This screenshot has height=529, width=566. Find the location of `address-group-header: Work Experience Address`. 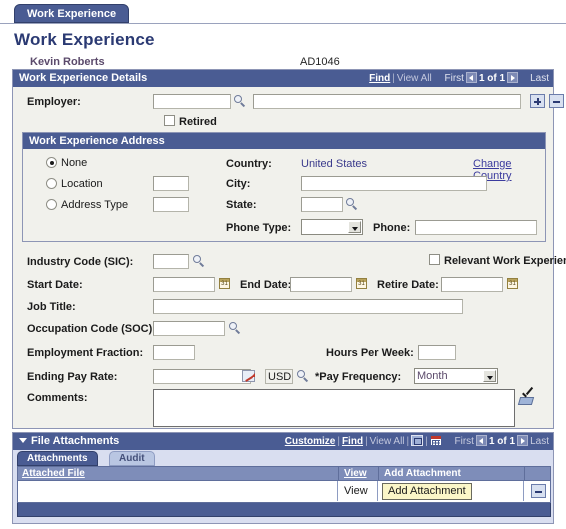

address-group-header: Work Experience Address is located at coordinates (284, 141).